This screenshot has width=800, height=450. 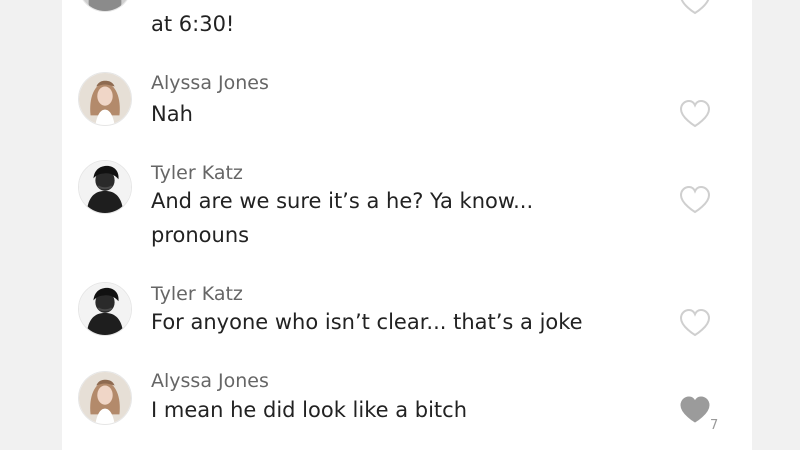 I want to click on comment-text: I mean he did look like a bitch, so click(x=309, y=410).